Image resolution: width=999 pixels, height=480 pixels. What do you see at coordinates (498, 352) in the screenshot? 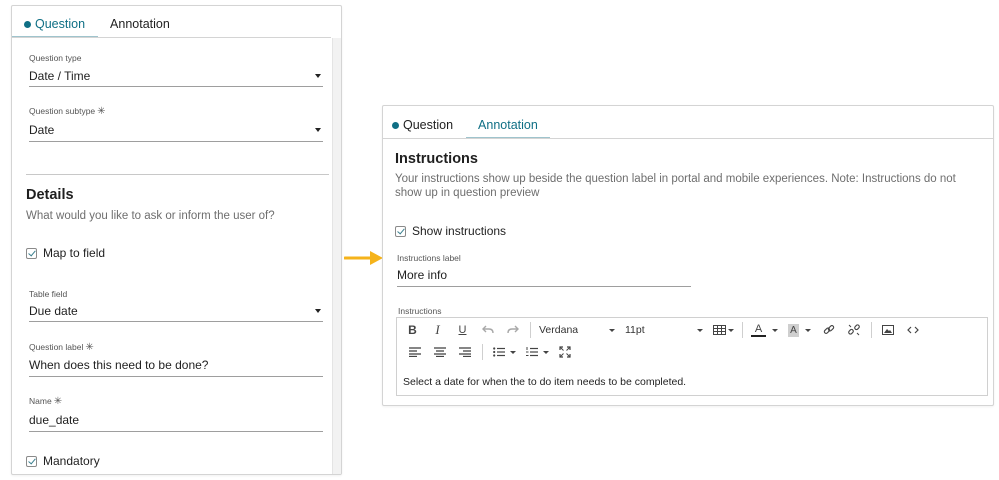
I see `bullet-list-icon` at bounding box center [498, 352].